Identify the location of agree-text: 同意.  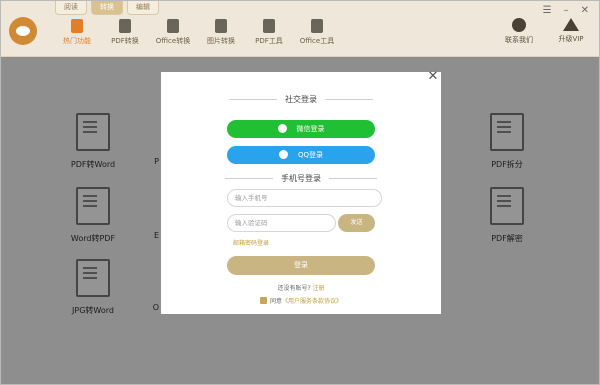
(275, 301).